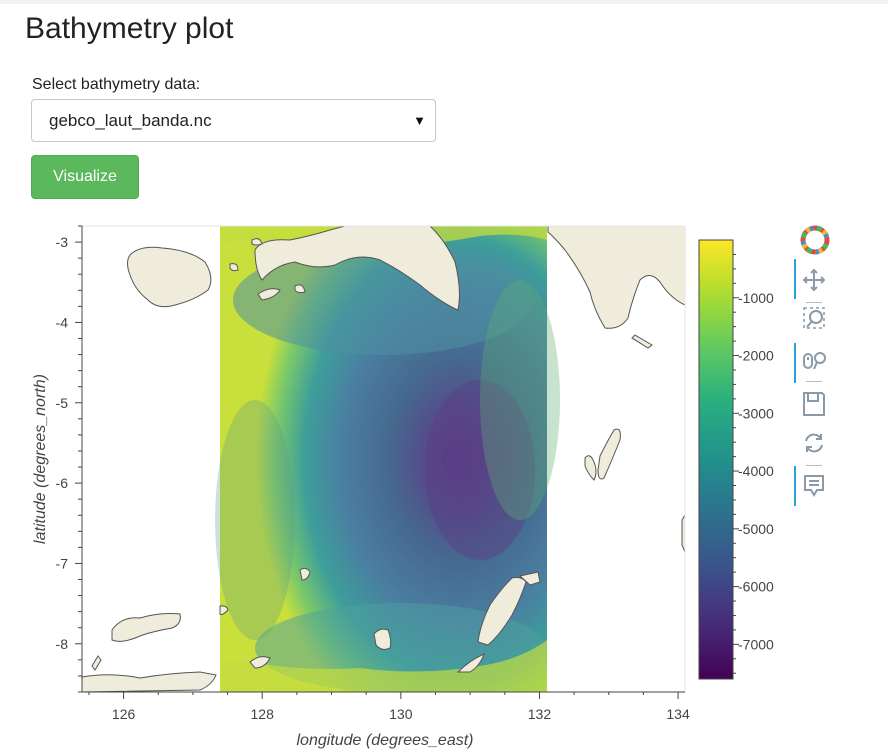 Image resolution: width=888 pixels, height=754 pixels. What do you see at coordinates (756, 356) in the screenshot?
I see `colorbar-tick-label: -2000` at bounding box center [756, 356].